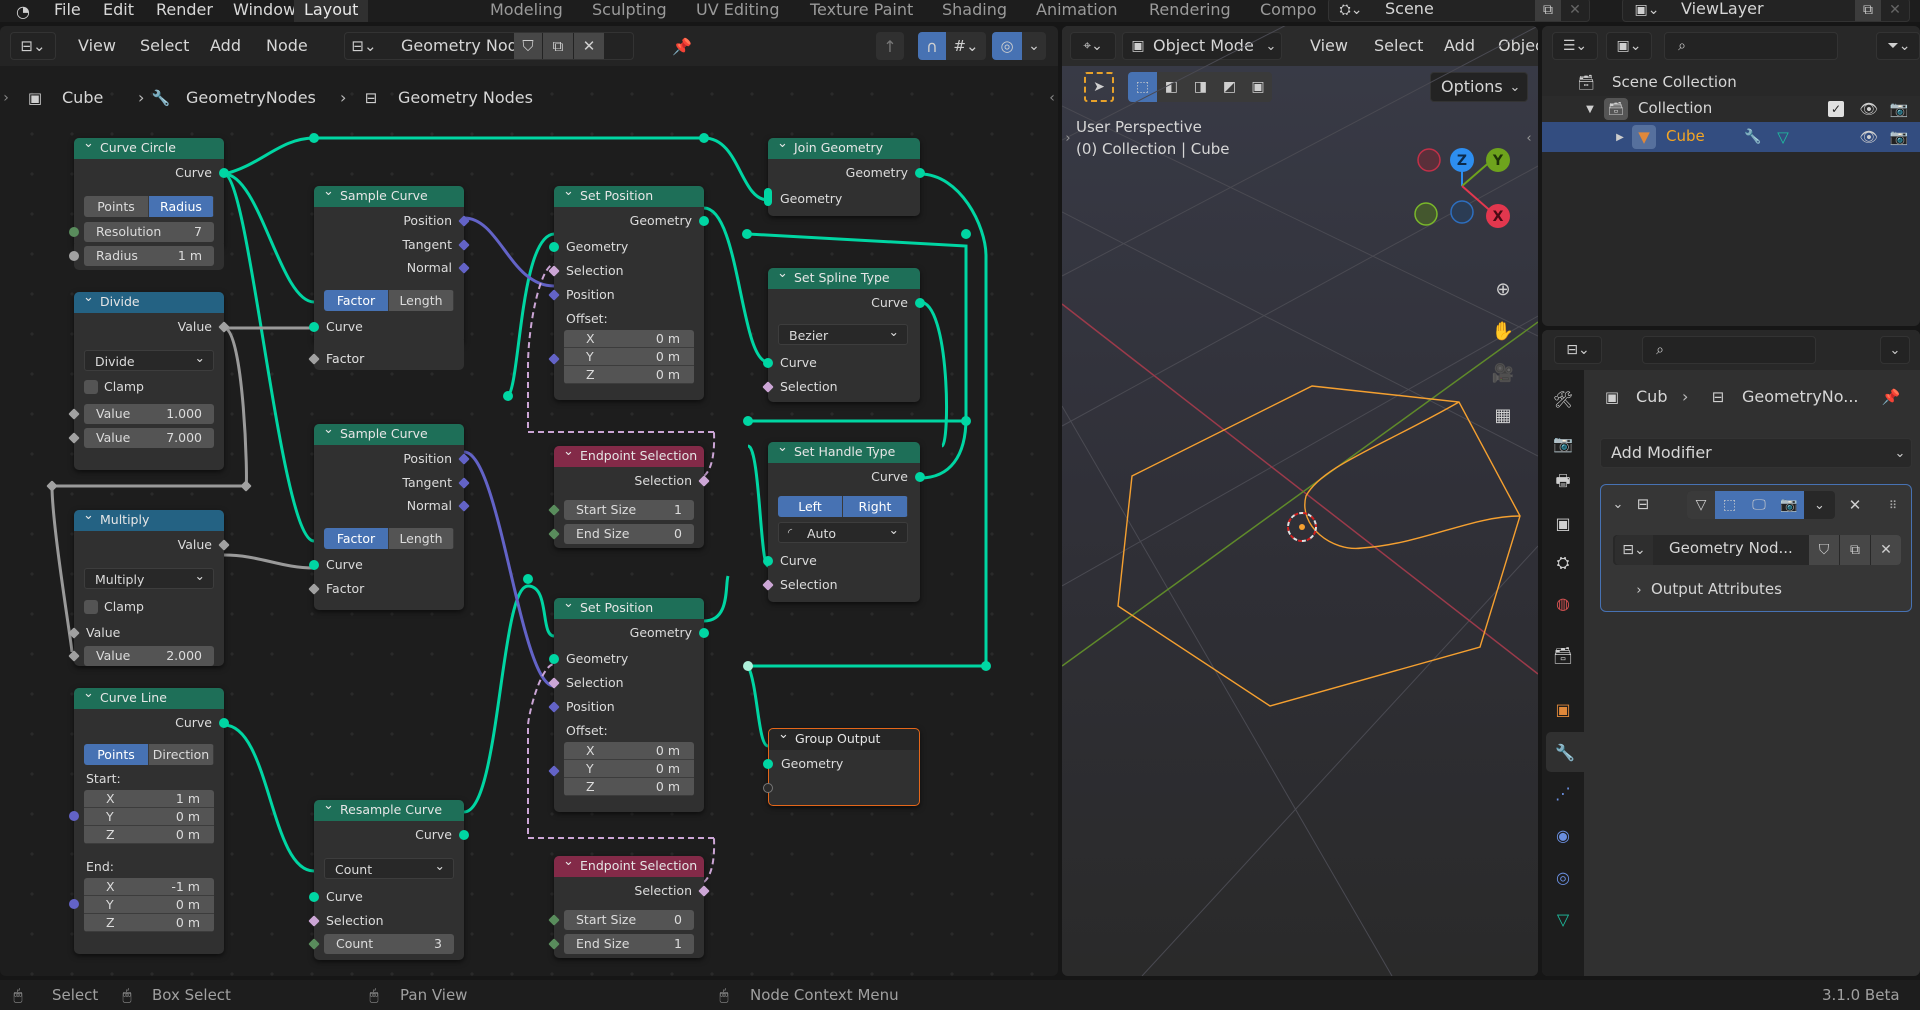  I want to click on node-title: Sample Curve, so click(389, 432).